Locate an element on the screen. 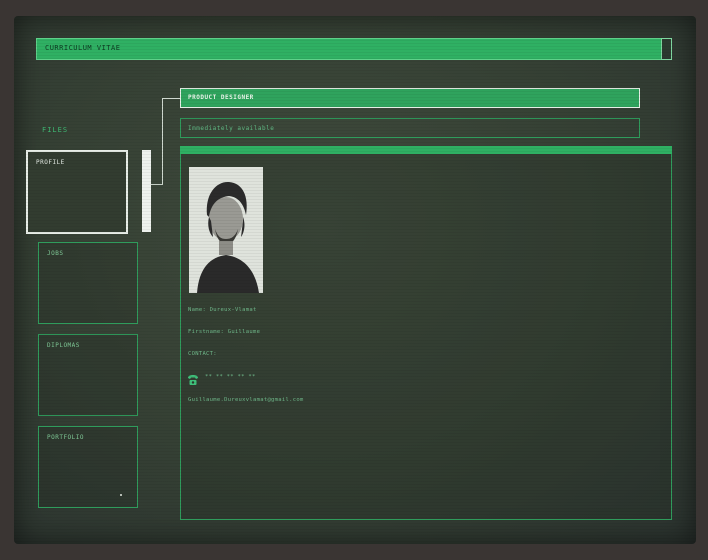  sidebar-item-label: DIPLOMAS is located at coordinates (63, 345).